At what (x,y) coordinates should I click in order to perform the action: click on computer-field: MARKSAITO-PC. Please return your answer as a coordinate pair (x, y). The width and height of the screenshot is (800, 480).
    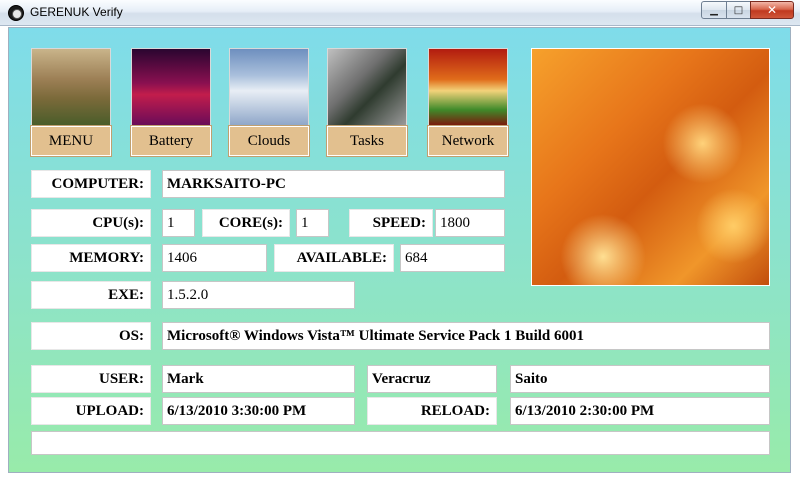
    Looking at the image, I should click on (333, 184).